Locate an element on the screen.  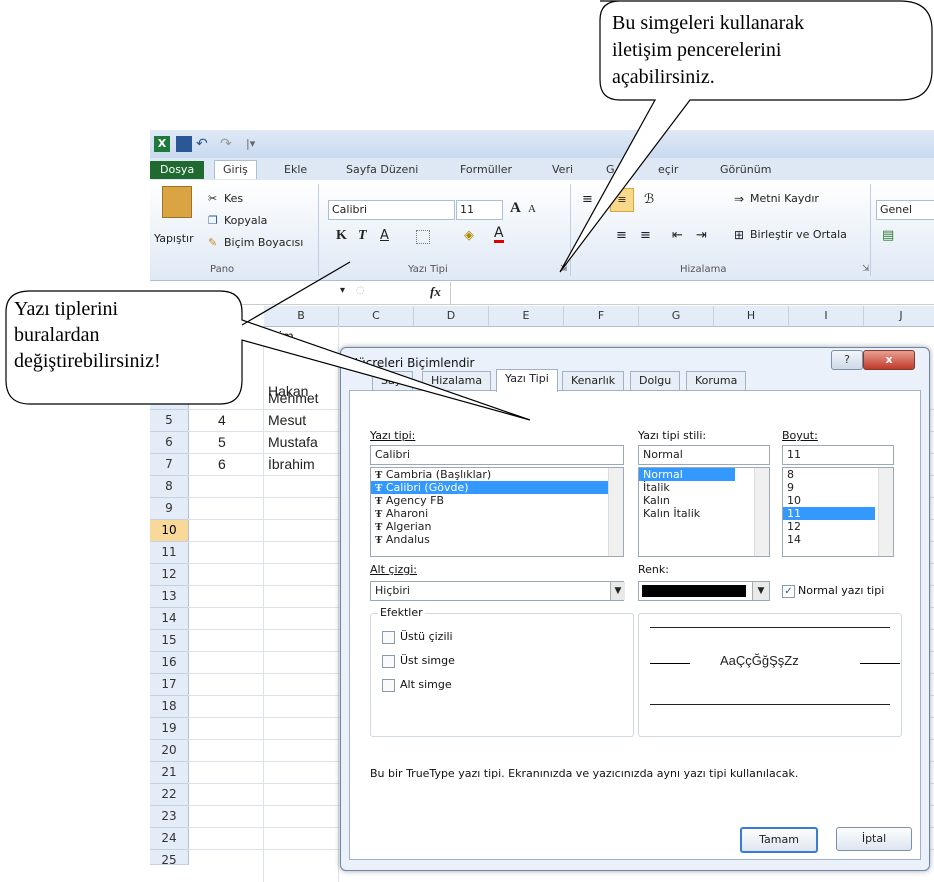
callout-top-line-2: iletişim pencerelerini is located at coordinates (697, 50).